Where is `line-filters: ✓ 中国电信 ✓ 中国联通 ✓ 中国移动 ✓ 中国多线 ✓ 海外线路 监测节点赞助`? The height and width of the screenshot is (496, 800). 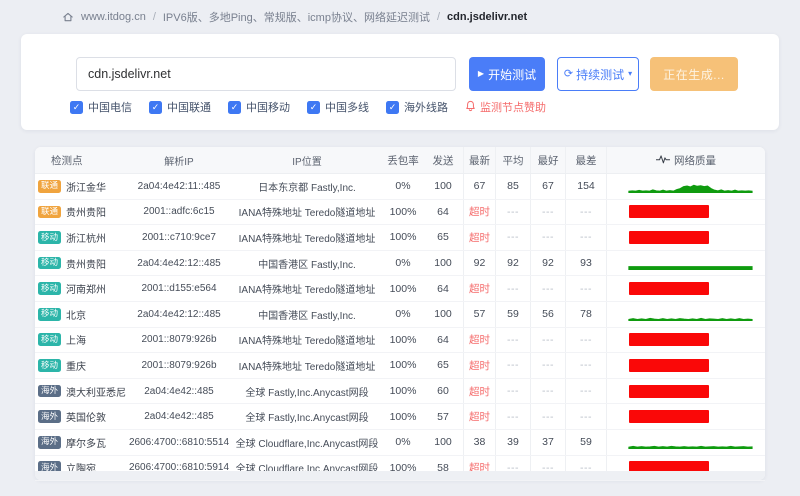
line-filters: ✓ 中国电信 ✓ 中国联通 ✓ 中国移动 ✓ 中国多线 ✓ 海外线路 监测节点赞助 is located at coordinates (308, 107).